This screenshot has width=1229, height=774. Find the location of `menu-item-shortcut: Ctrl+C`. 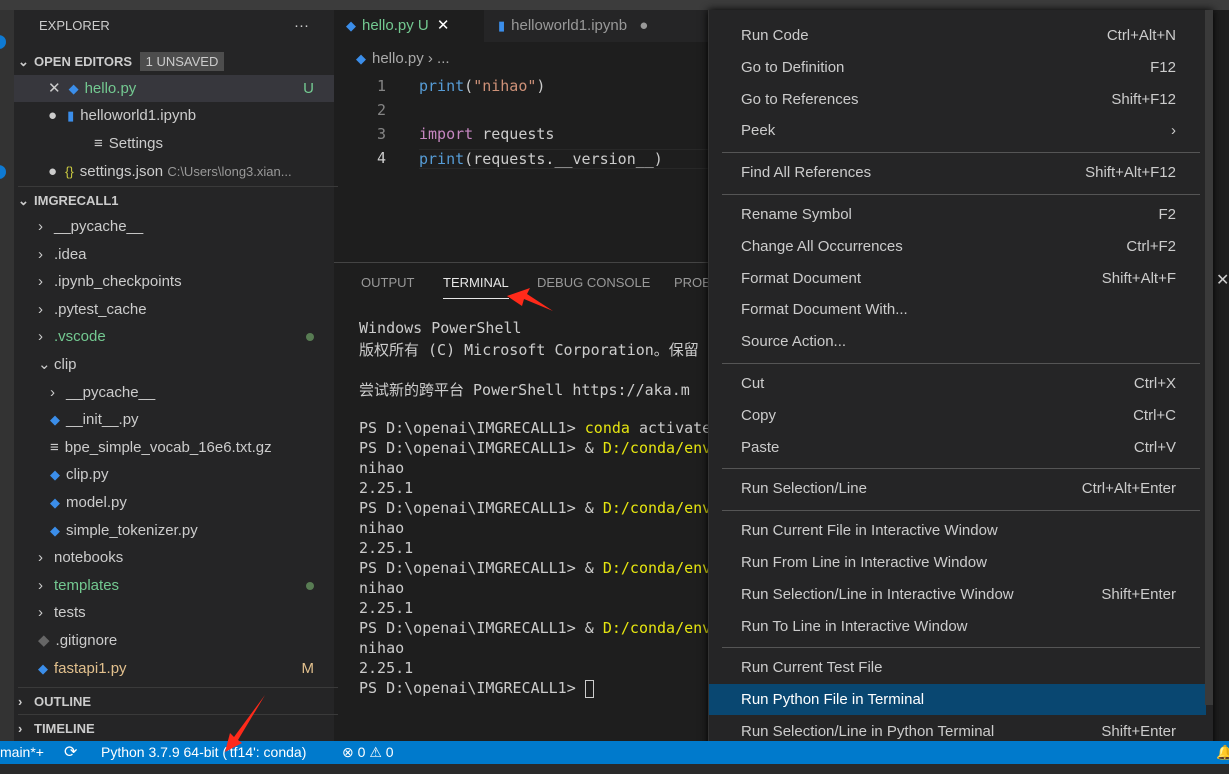

menu-item-shortcut: Ctrl+C is located at coordinates (1154, 415).